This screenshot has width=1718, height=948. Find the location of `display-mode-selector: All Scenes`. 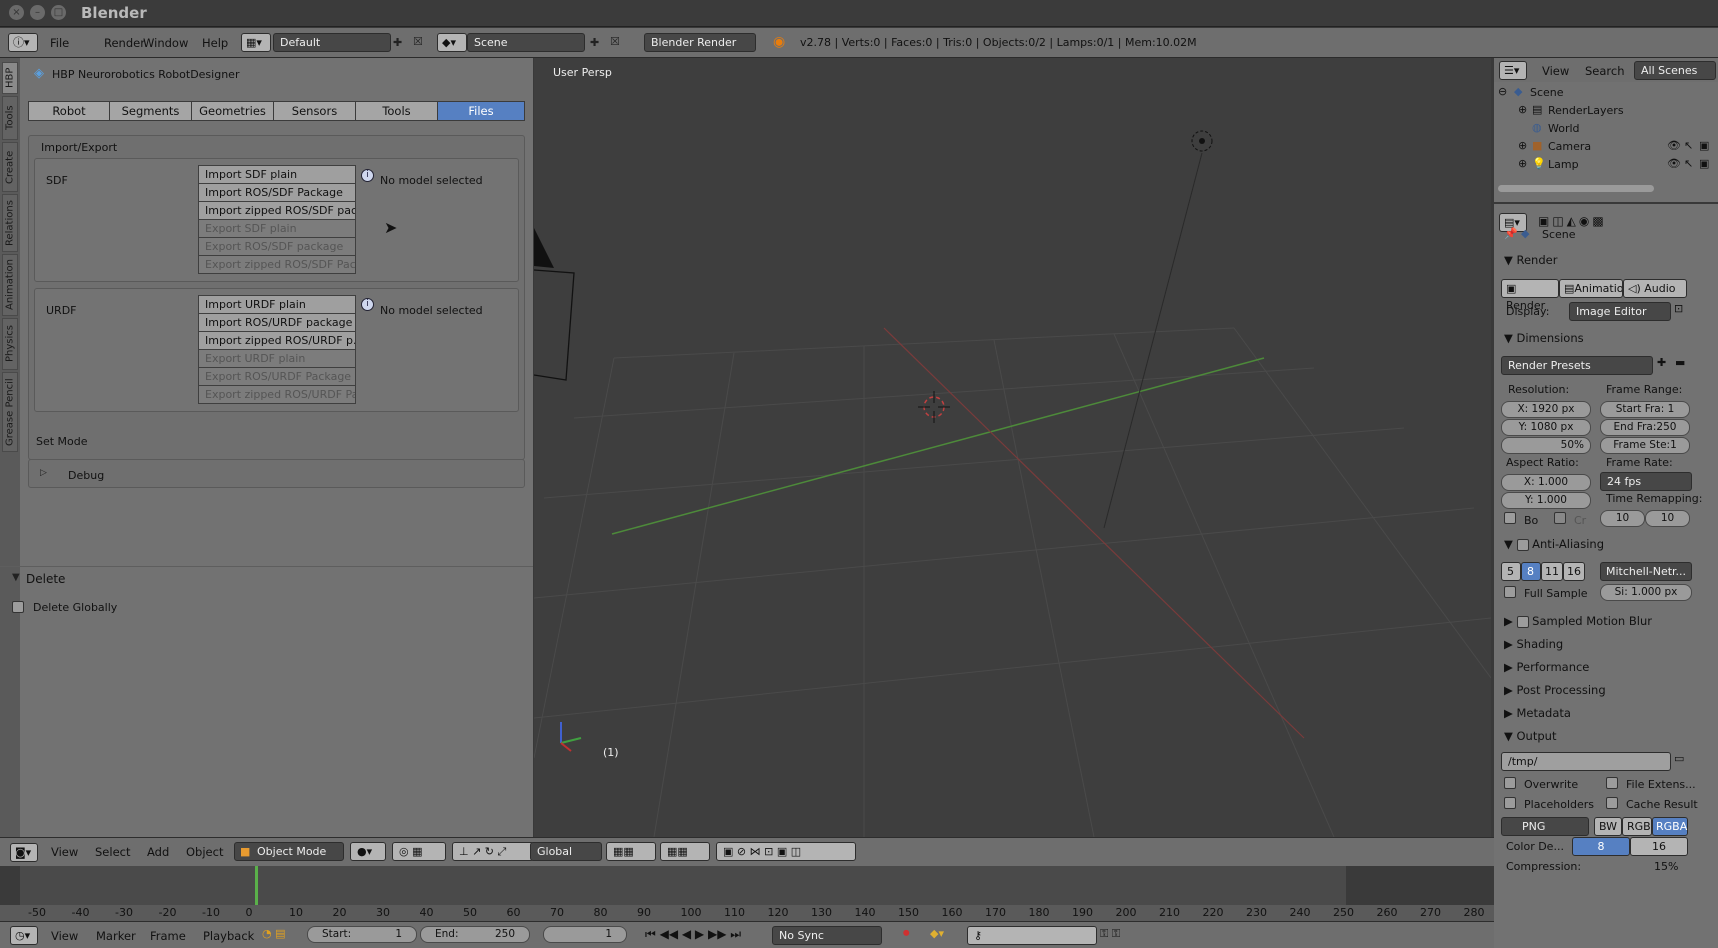

display-mode-selector: All Scenes is located at coordinates (1675, 70).